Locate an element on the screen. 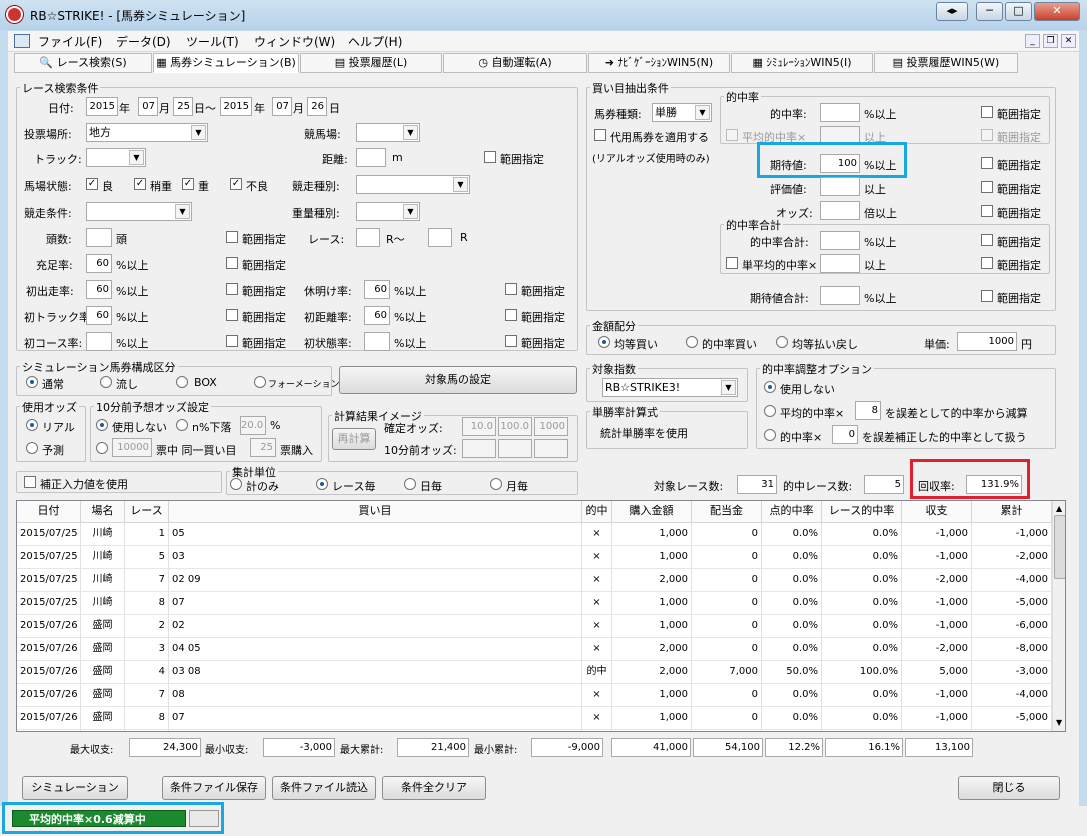  column-header: 収支 is located at coordinates (937, 512).